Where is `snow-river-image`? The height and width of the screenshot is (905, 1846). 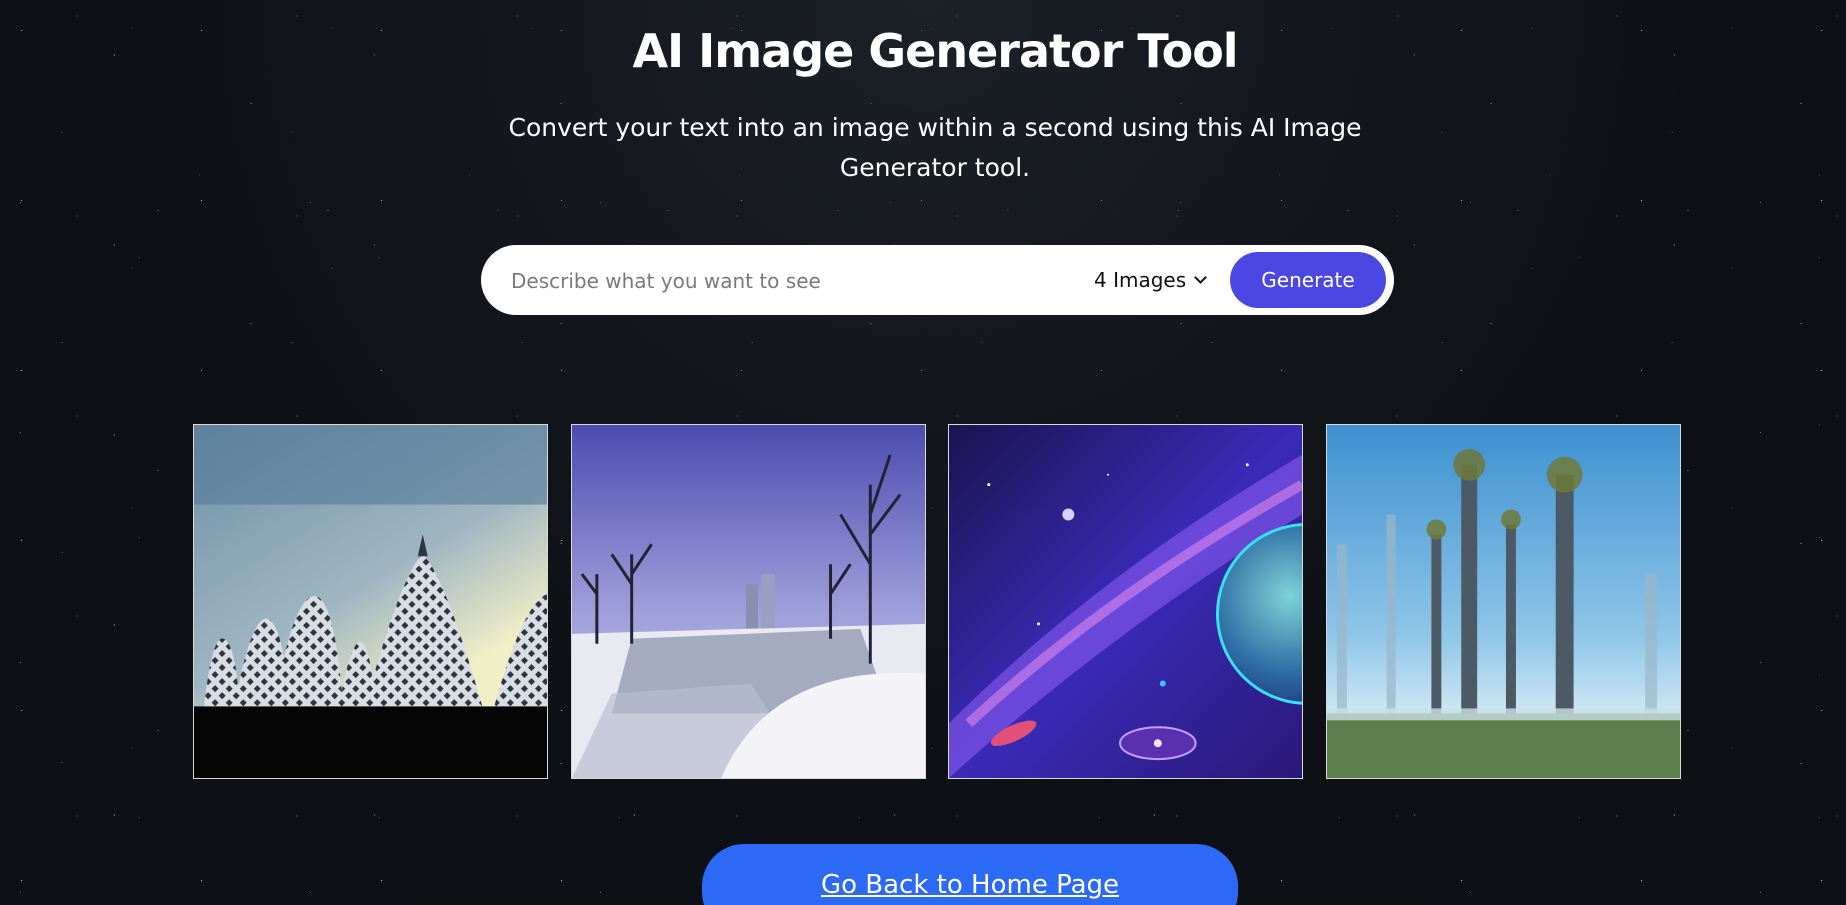 snow-river-image is located at coordinates (748, 601).